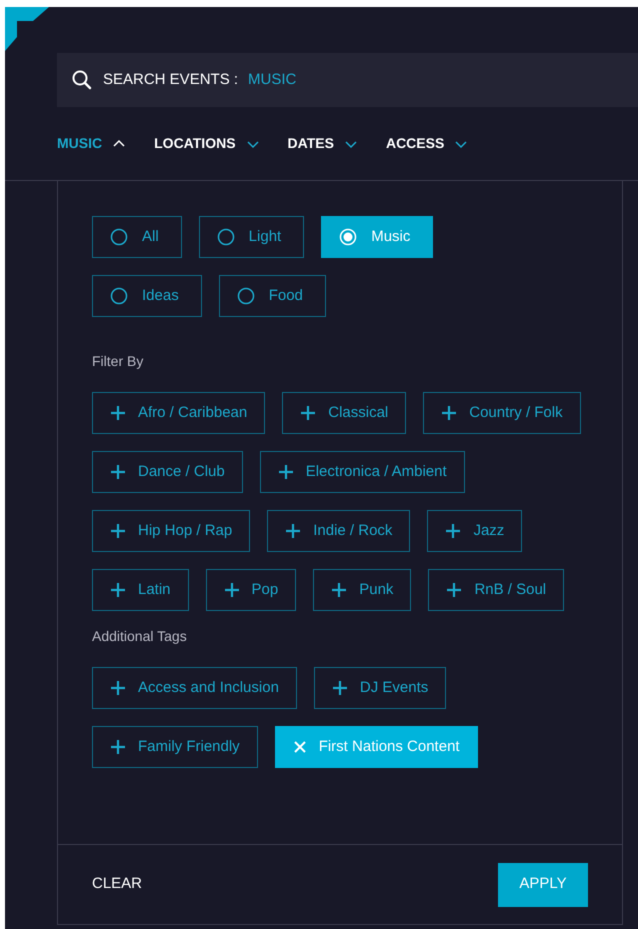  What do you see at coordinates (167, 472) in the screenshot?
I see `tag-toggle: Dance / Club` at bounding box center [167, 472].